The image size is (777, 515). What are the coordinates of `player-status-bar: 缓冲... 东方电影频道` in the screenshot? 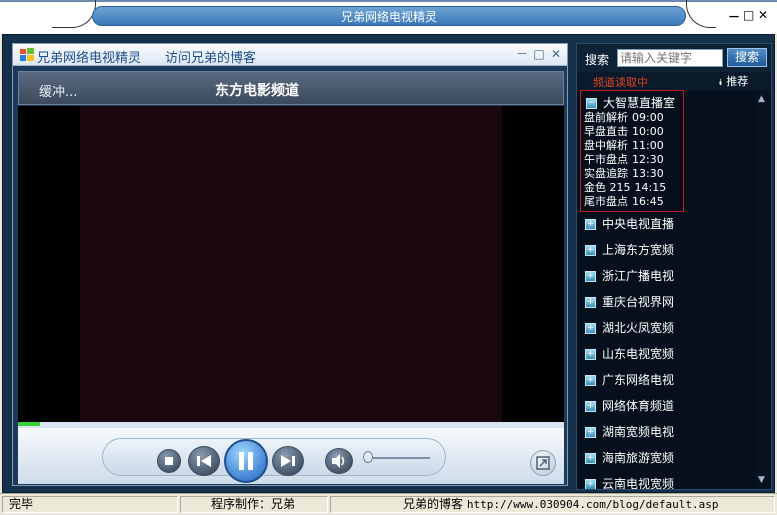 It's located at (291, 88).